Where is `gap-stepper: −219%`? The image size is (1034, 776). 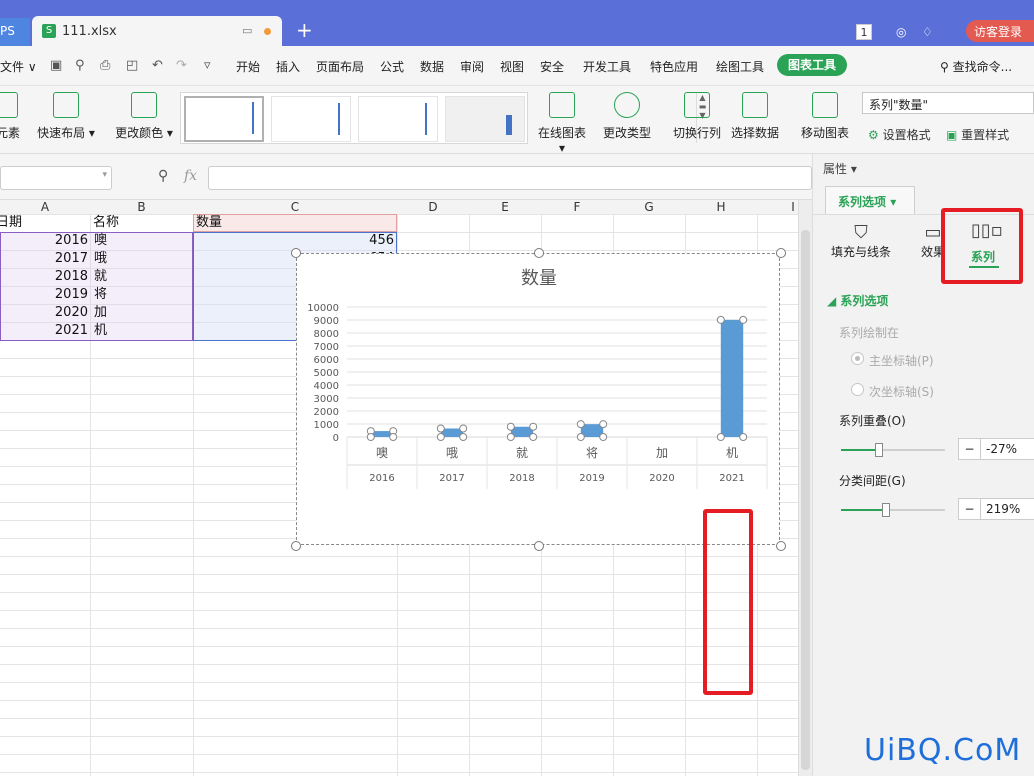
gap-stepper: −219% is located at coordinates (996, 509).